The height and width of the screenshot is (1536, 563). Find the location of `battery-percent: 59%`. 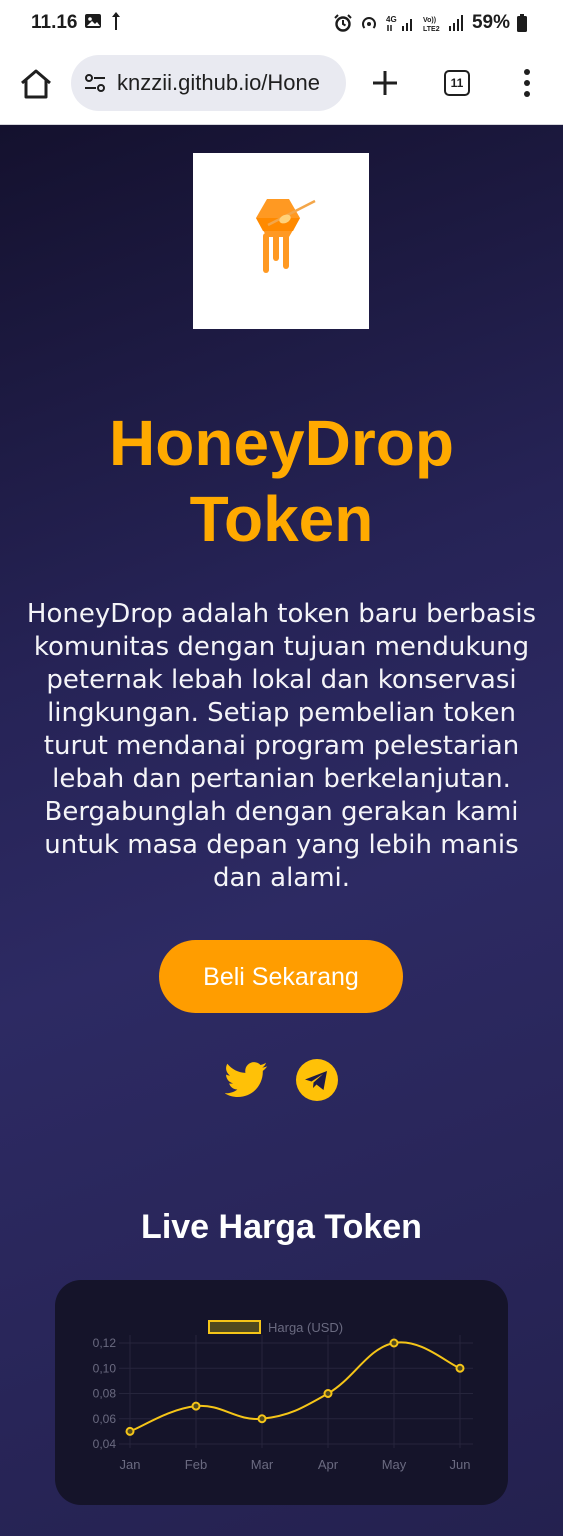

battery-percent: 59% is located at coordinates (490, 22).